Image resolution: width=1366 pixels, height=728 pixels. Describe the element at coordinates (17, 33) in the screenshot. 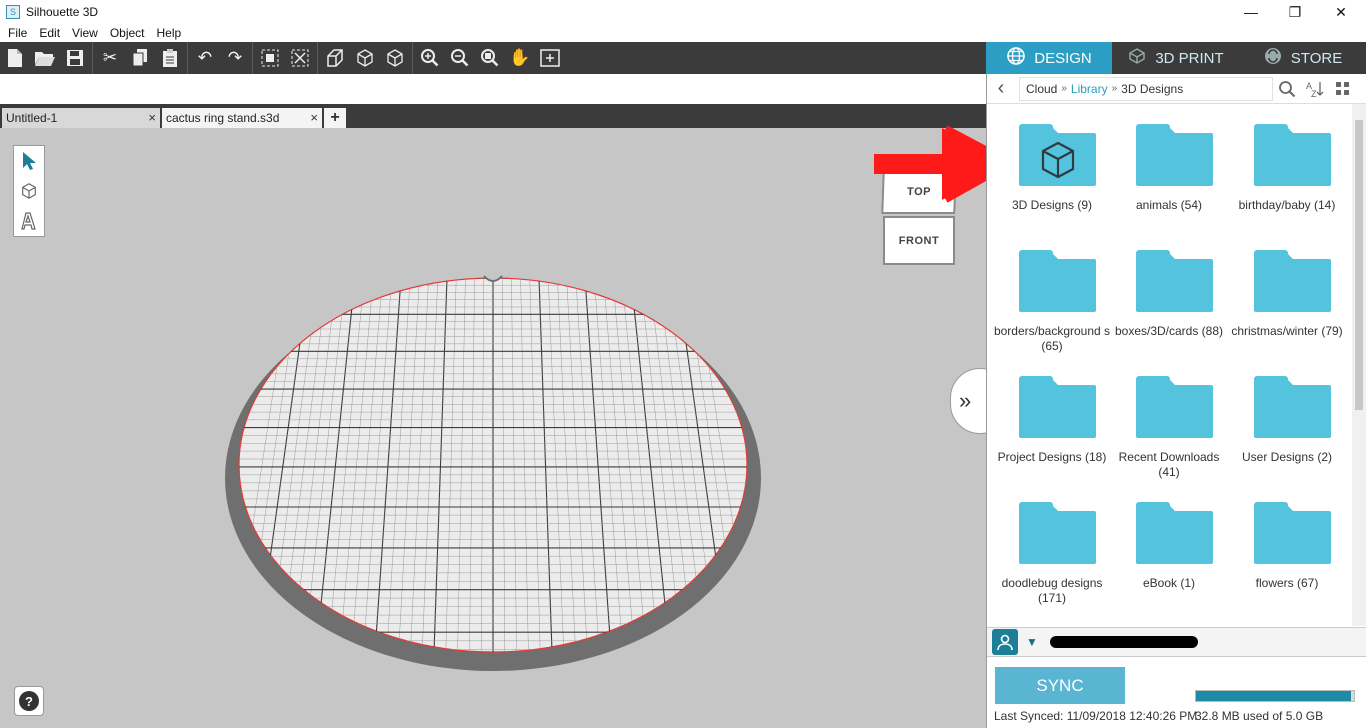

I see `menu-file: File` at that location.